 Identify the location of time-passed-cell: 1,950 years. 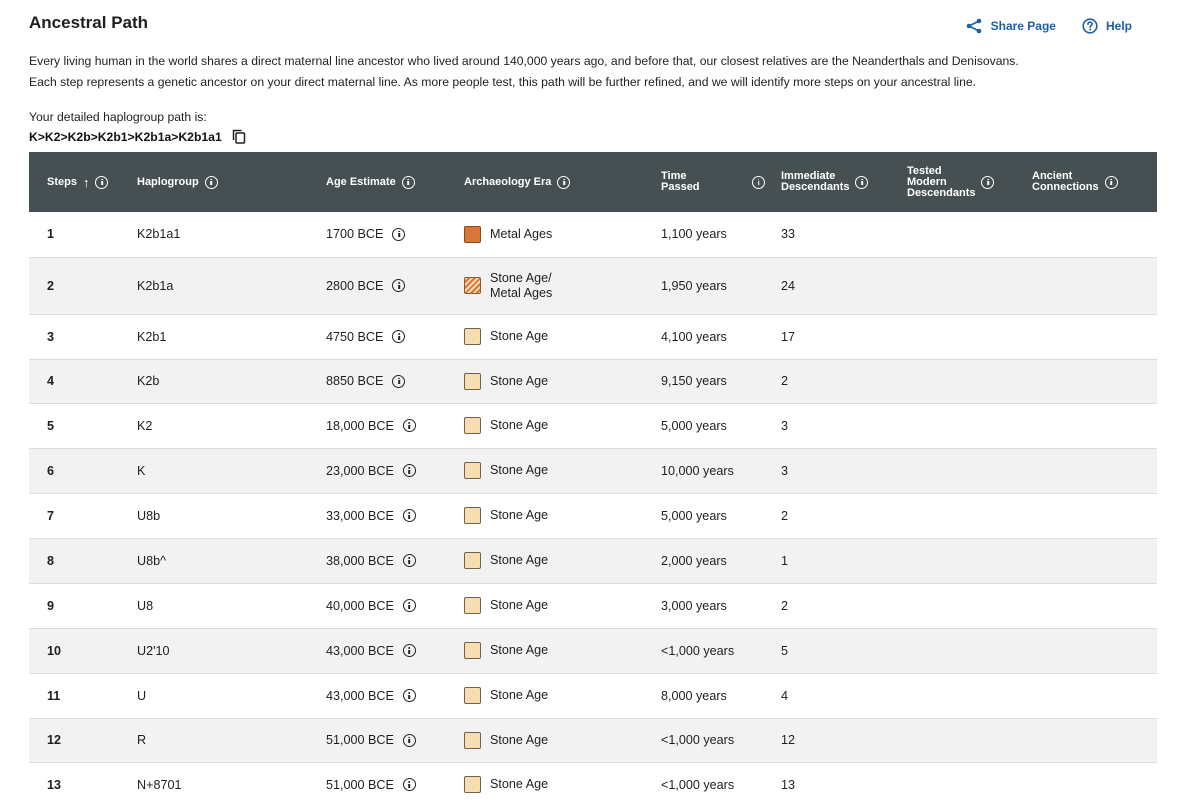
(694, 285).